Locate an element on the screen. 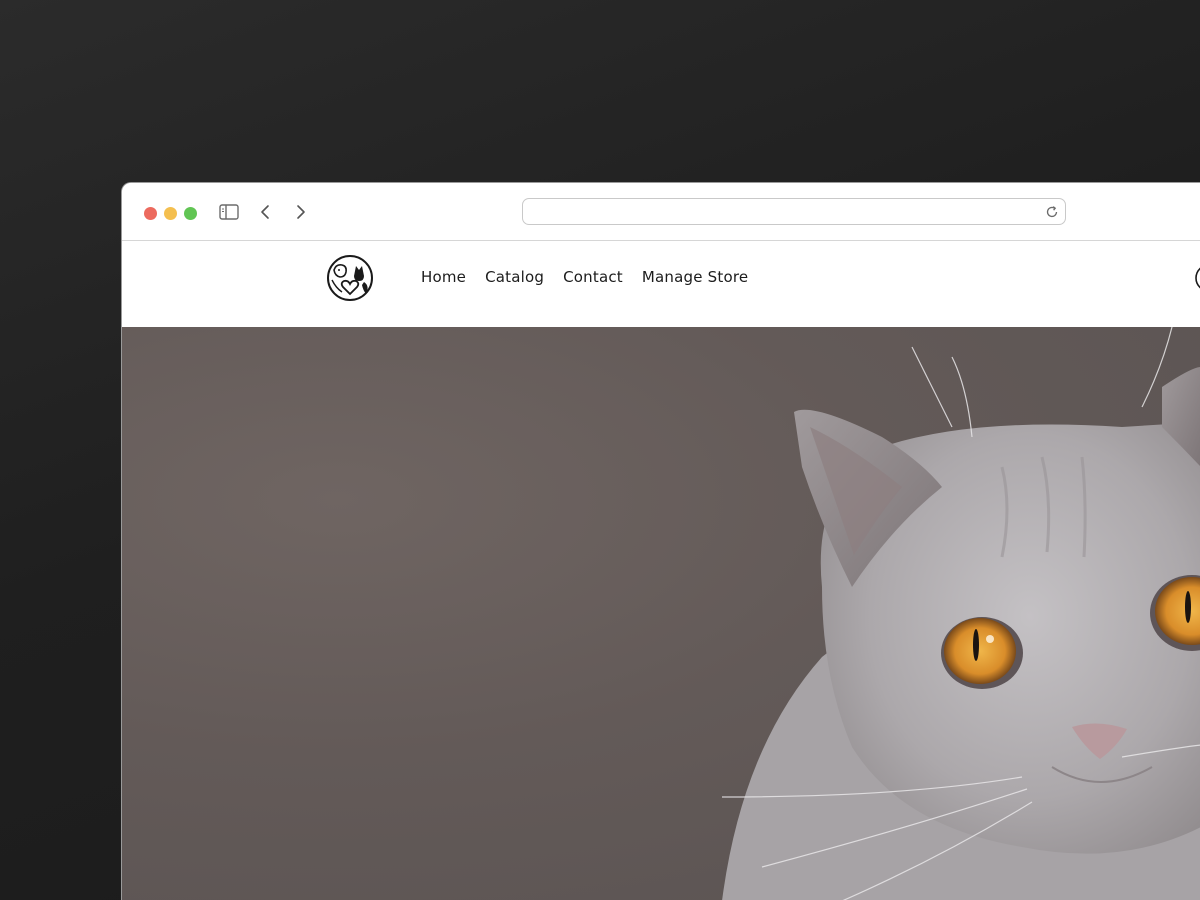 The image size is (1200, 900). back-icon is located at coordinates (265, 212).